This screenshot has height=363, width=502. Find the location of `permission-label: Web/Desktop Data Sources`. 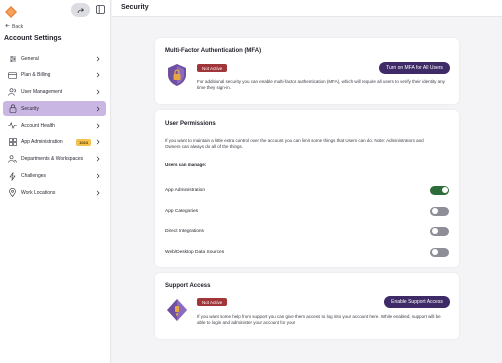

permission-label: Web/Desktop Data Sources is located at coordinates (195, 252).